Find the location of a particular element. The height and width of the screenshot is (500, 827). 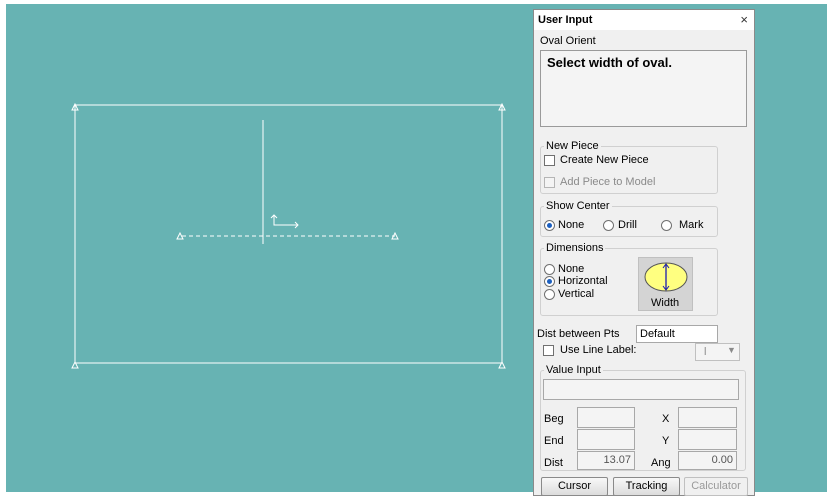

dimensions-horizontal-radio is located at coordinates (549, 281).